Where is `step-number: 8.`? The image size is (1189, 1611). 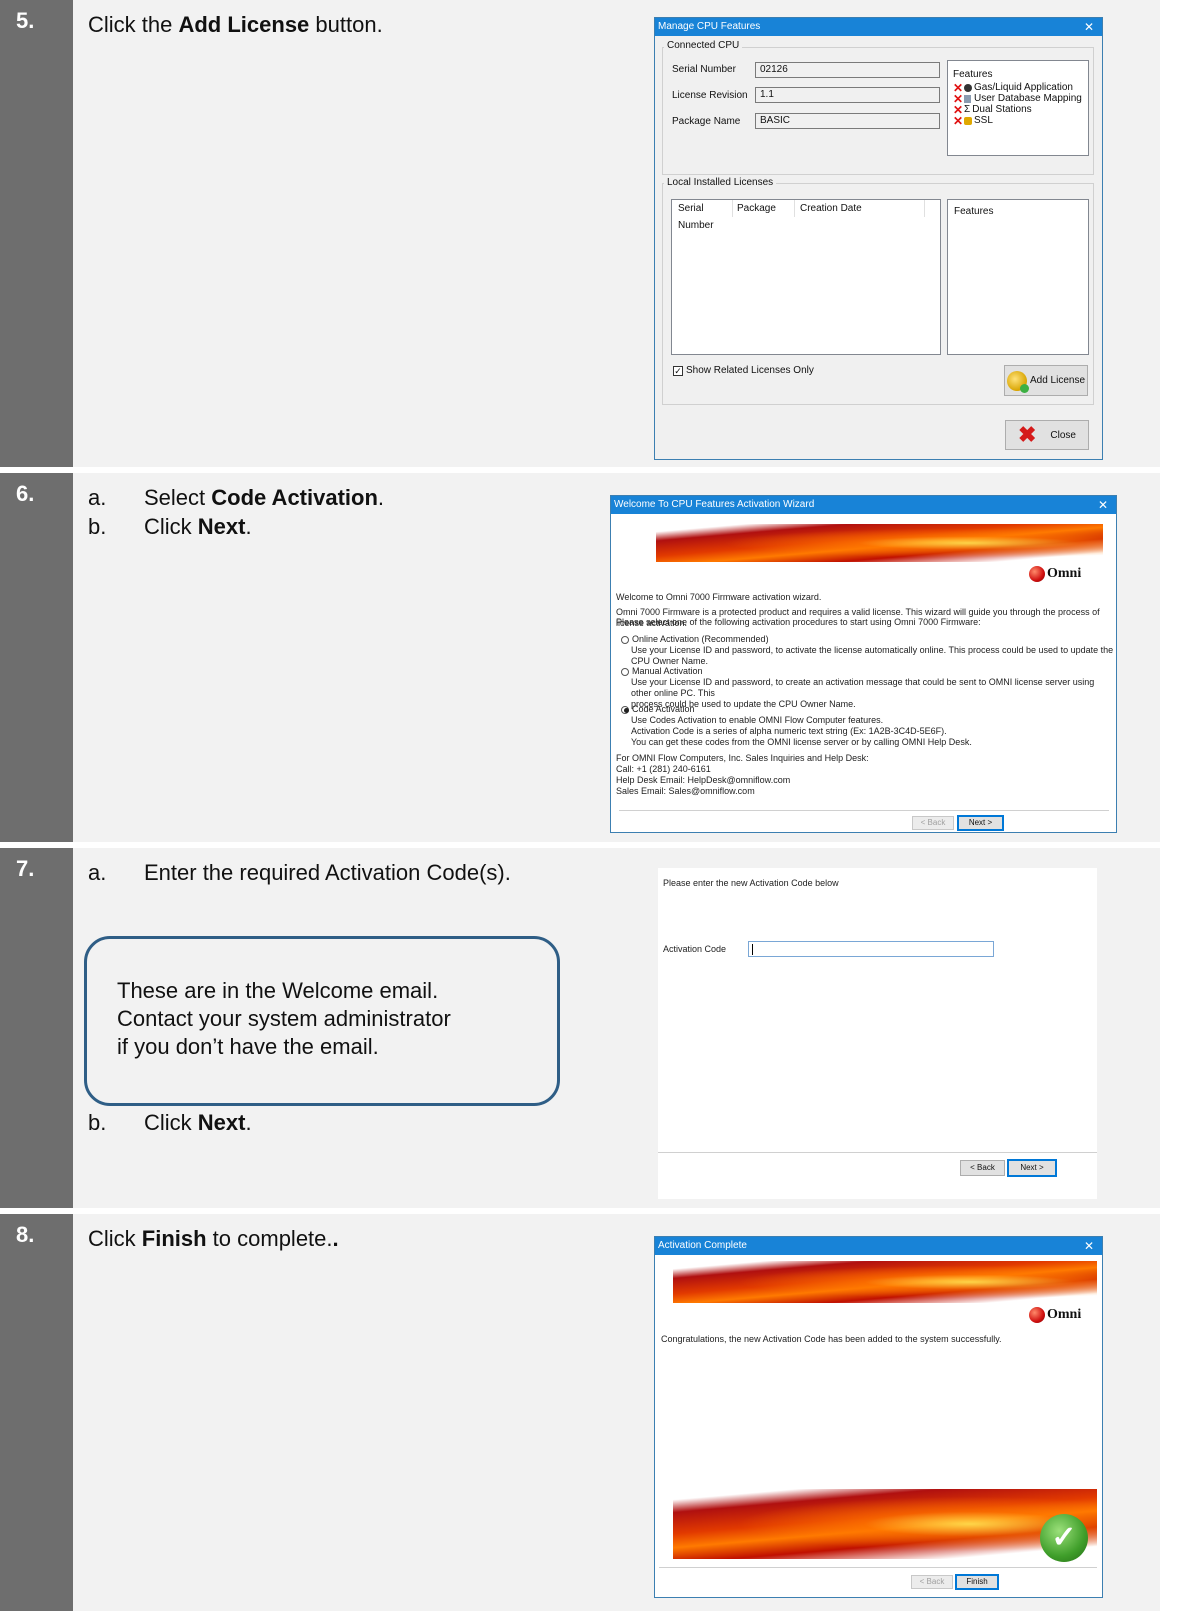 step-number: 8. is located at coordinates (25, 1234).